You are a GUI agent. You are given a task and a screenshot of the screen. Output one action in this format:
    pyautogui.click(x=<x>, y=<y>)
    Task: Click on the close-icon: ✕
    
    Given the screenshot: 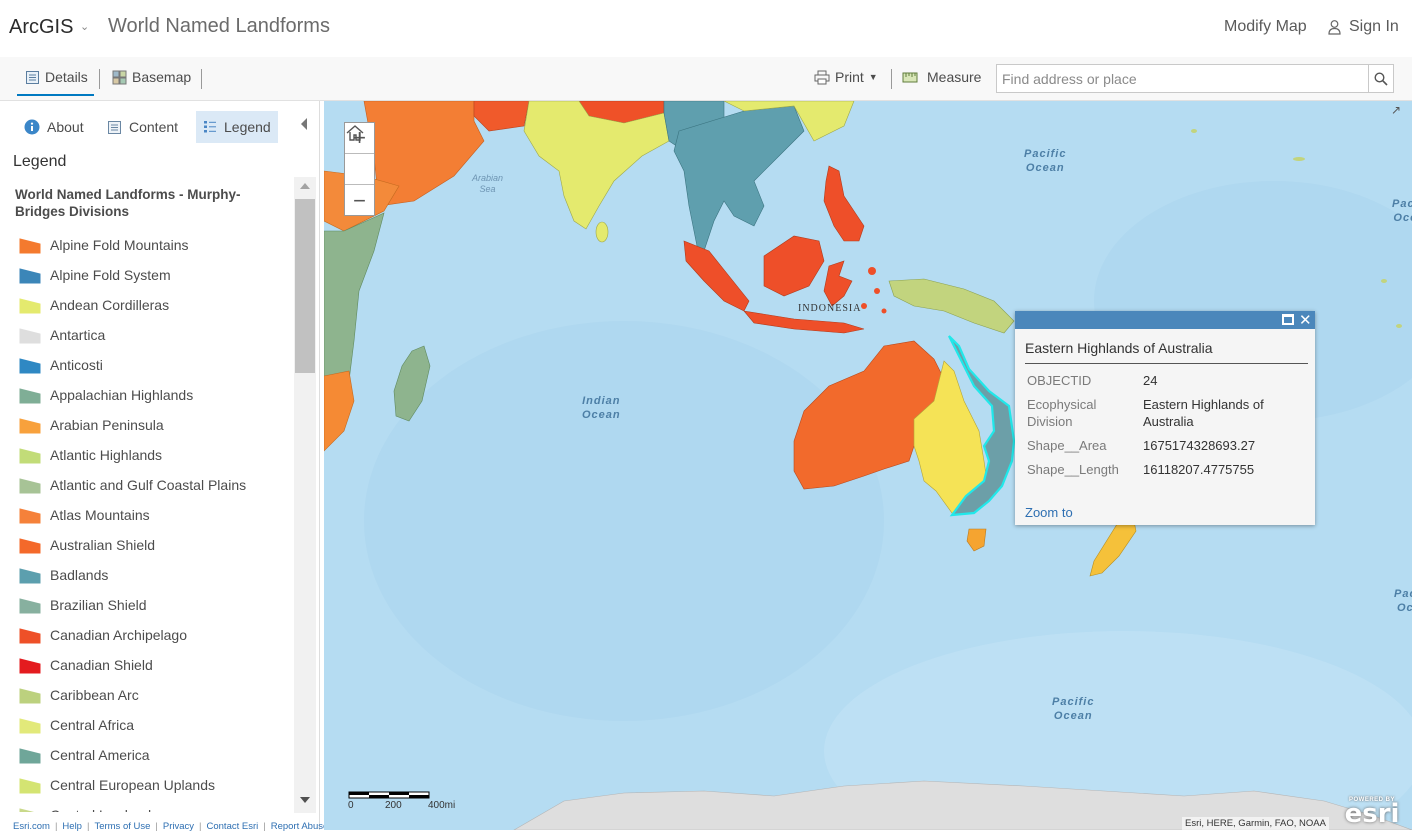 What is the action you would take?
    pyautogui.click(x=1305, y=320)
    